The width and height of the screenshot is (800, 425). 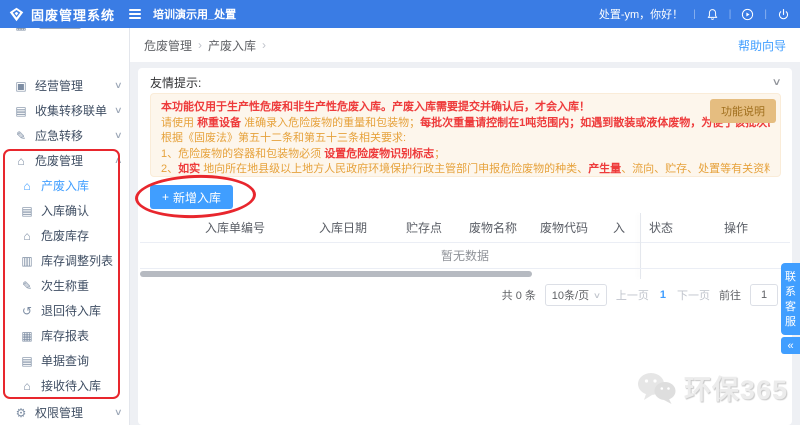 I want to click on notice-line-3: 根据《固废法》第五十二条和第五十三条相关要求:, so click(x=284, y=138).